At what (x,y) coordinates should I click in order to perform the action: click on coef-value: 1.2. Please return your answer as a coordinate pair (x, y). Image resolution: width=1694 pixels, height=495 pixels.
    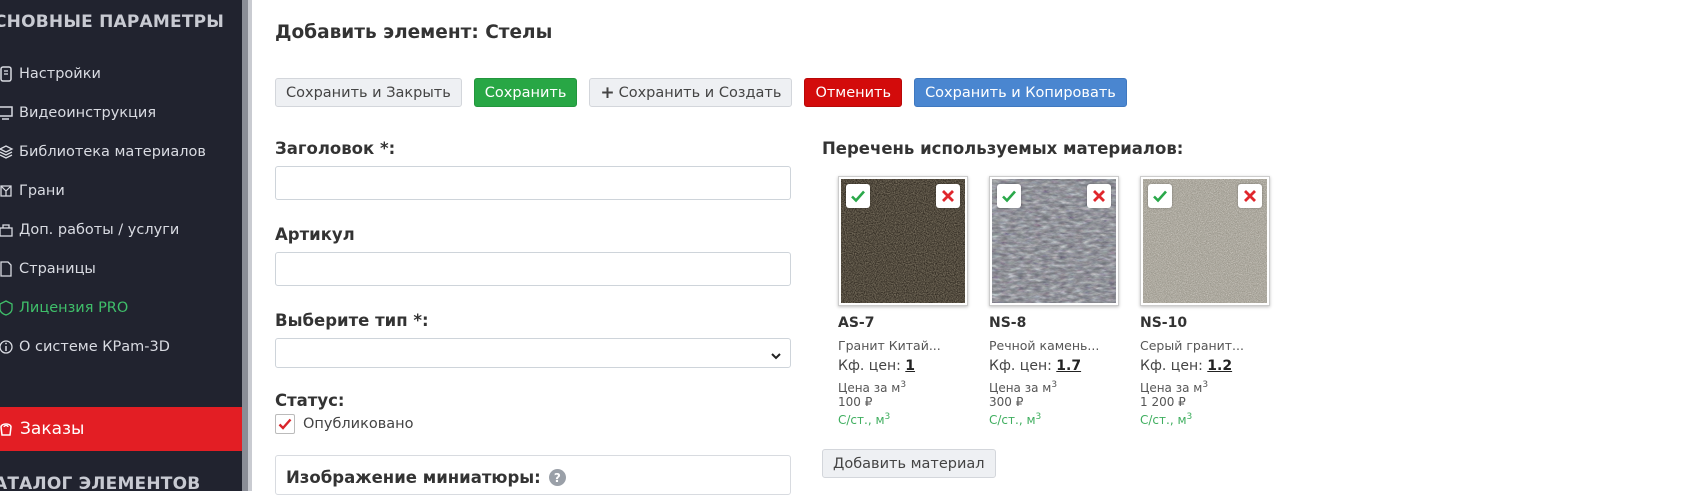
    Looking at the image, I should click on (1219, 366).